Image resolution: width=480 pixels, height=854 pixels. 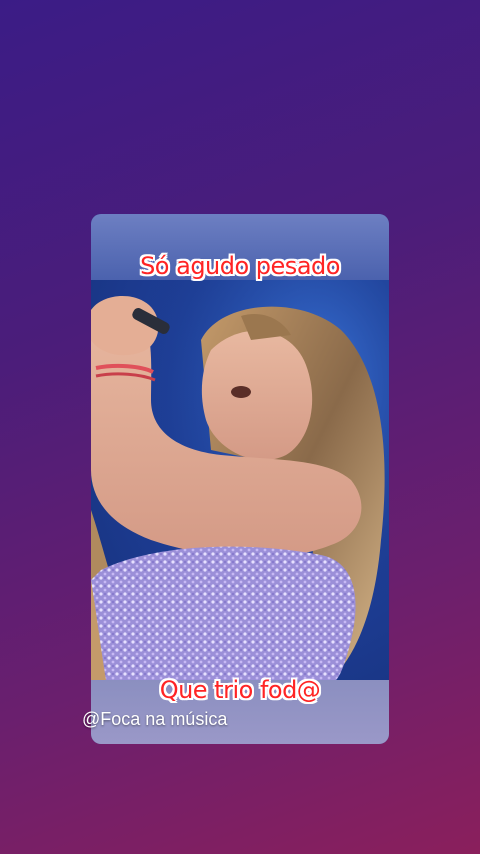 What do you see at coordinates (155, 719) in the screenshot?
I see `watermark-handle: @Foca na música` at bounding box center [155, 719].